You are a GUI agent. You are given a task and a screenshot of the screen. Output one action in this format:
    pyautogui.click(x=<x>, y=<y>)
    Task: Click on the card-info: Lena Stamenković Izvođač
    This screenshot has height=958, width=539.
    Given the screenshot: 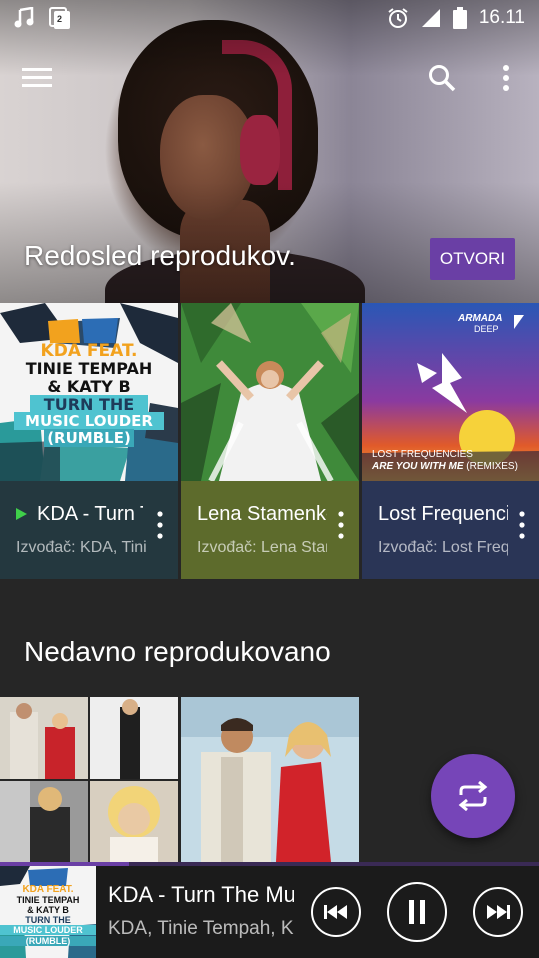 What is the action you would take?
    pyautogui.click(x=270, y=530)
    